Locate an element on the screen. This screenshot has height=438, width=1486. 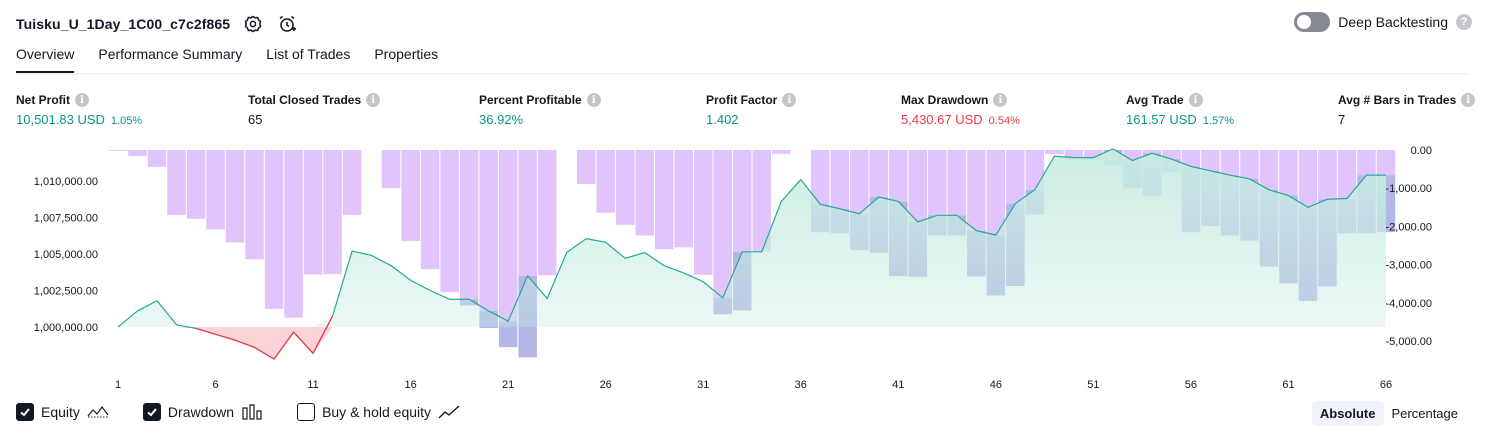
left-tick-label: 1,002,500.00 is located at coordinates (66, 292).